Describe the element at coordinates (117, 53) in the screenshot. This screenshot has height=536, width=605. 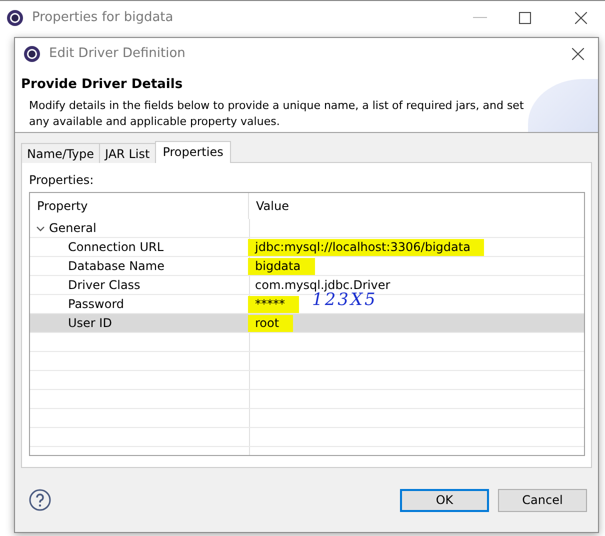
I see `dialog-title: Edit Driver Definition` at that location.